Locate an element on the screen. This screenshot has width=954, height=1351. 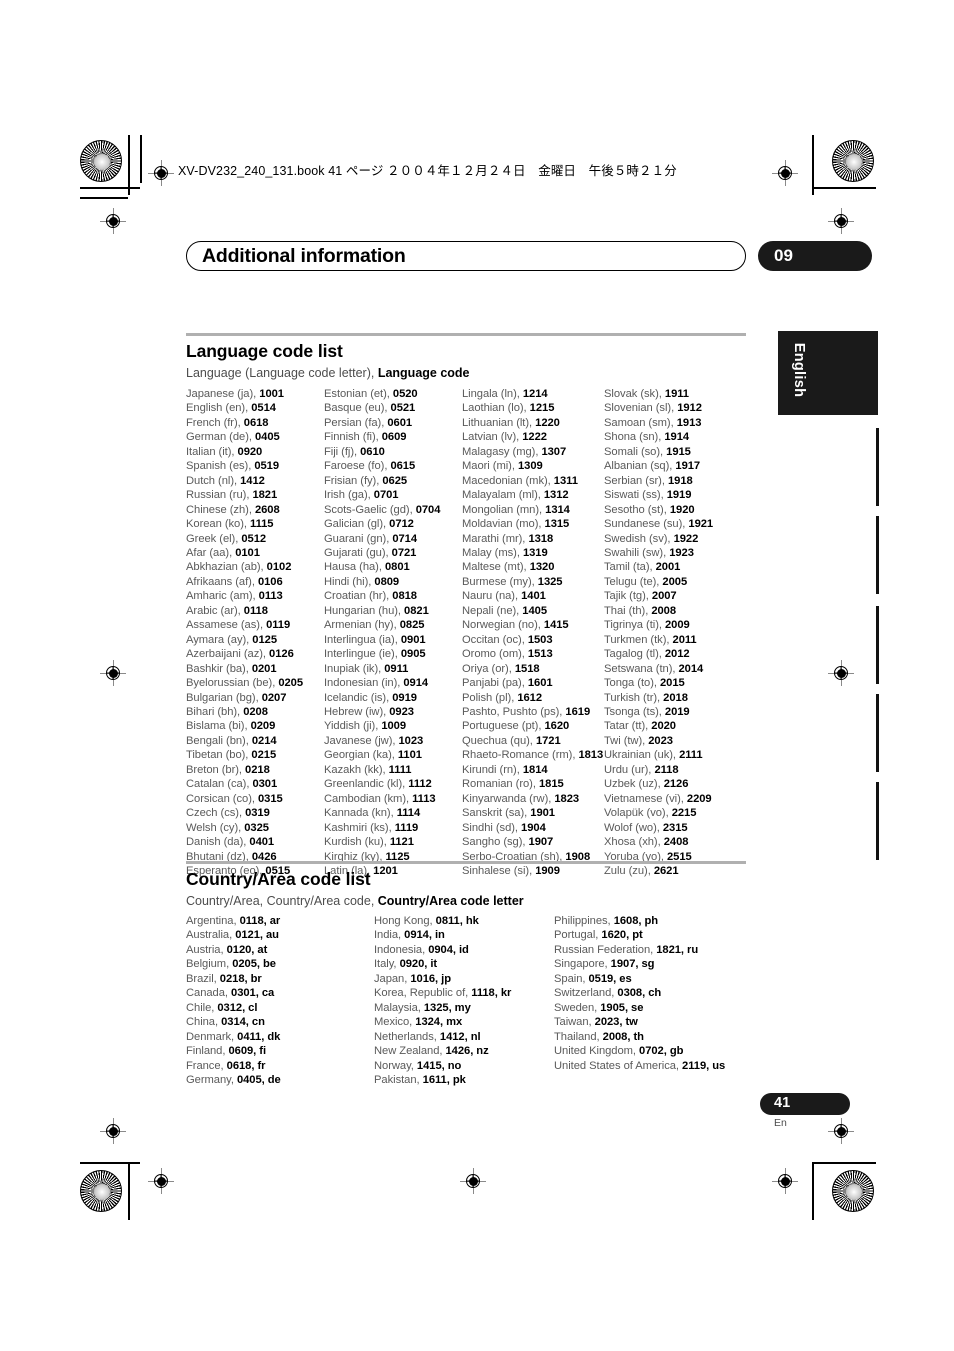
code-list-entry-code: 1222 is located at coordinates (534, 437).